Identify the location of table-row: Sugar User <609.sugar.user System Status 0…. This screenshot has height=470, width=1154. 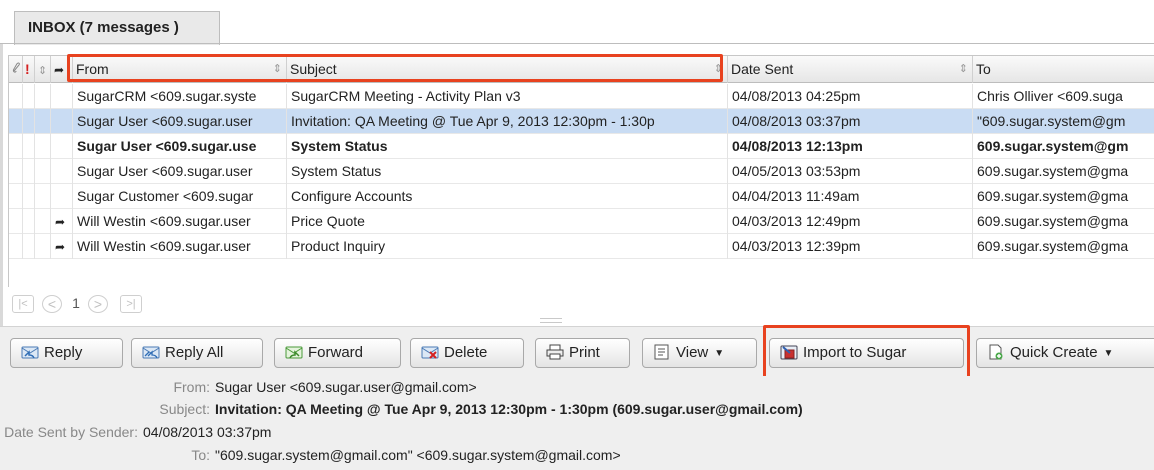
(581, 171).